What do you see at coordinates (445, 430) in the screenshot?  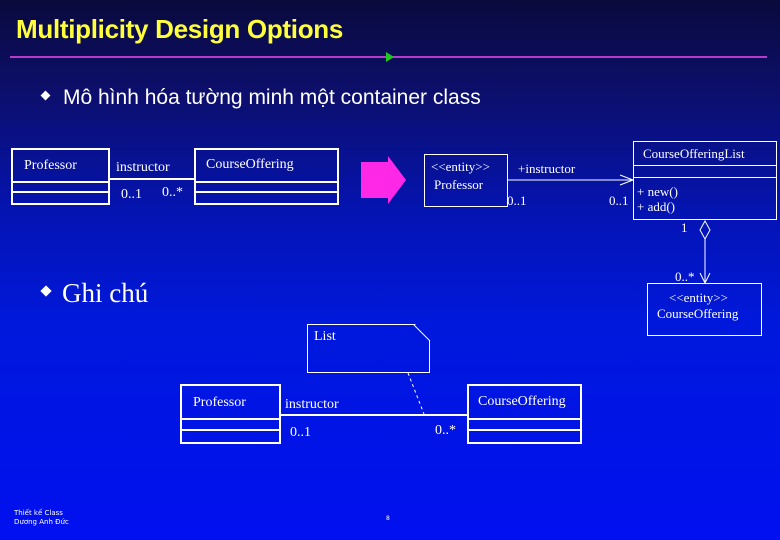 I see `multiplicity-right: 0..*` at bounding box center [445, 430].